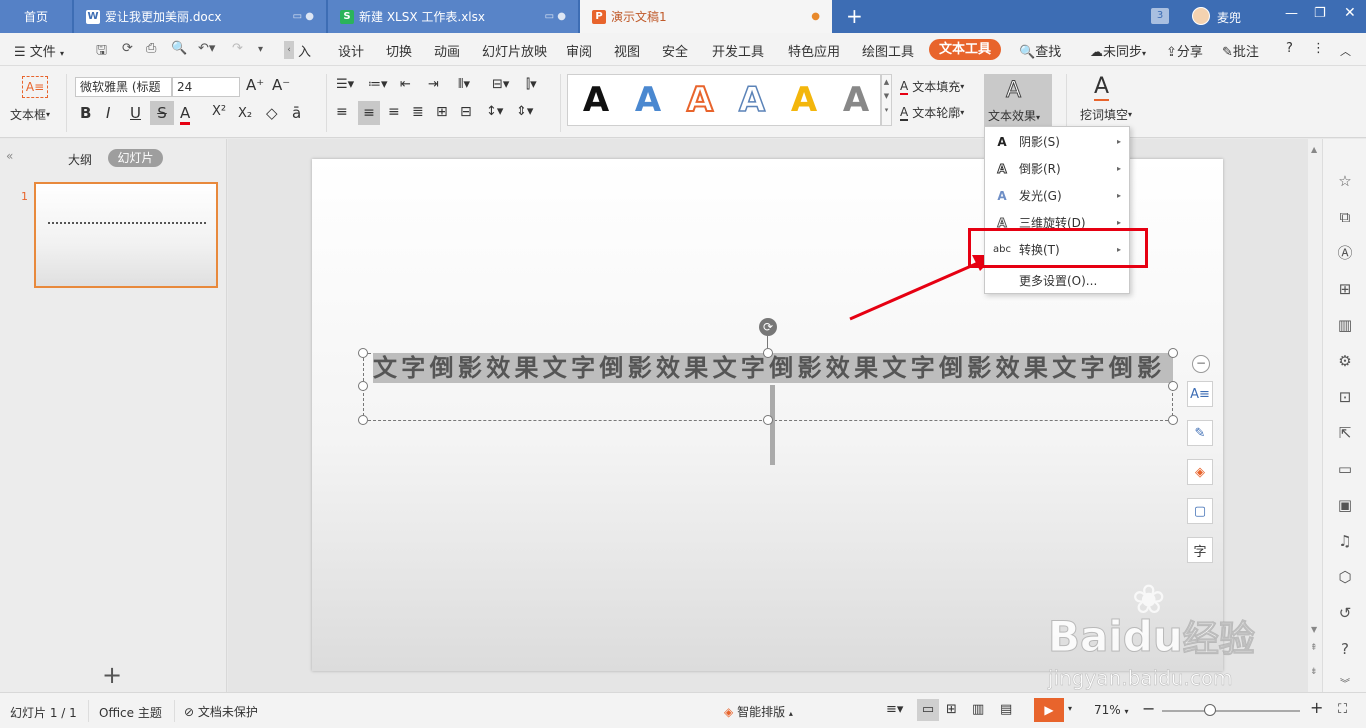  What do you see at coordinates (162, 113) in the screenshot?
I see `strikethrough-icon: S` at bounding box center [162, 113].